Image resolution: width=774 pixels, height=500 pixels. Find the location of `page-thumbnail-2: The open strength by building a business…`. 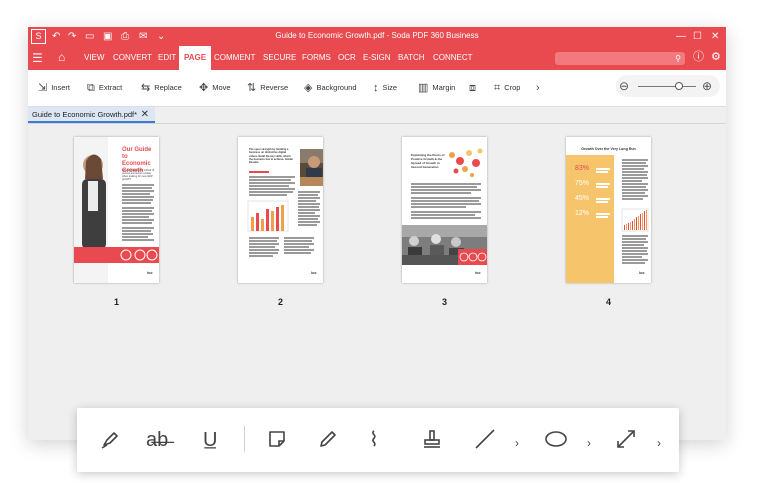

page-thumbnail-2: The open strength by building a business… is located at coordinates (280, 210).